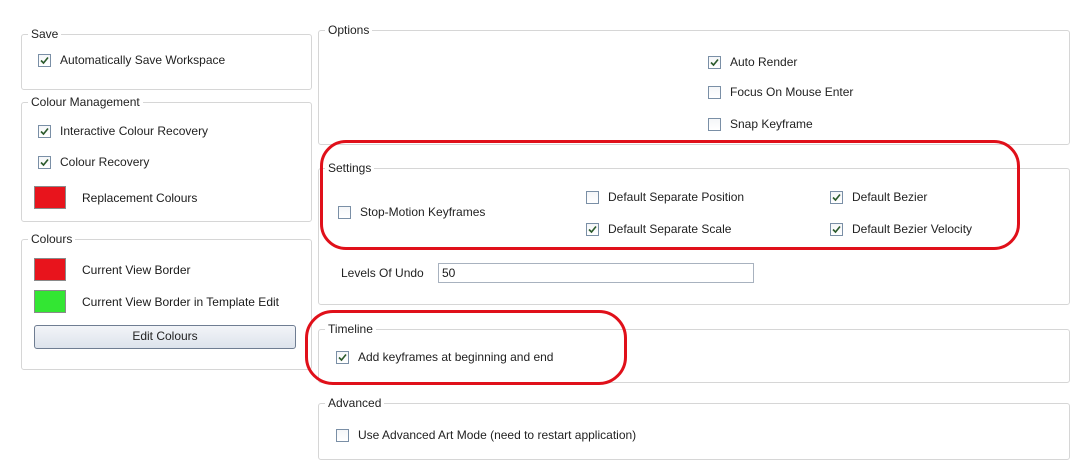  I want to click on levels-of-undo-input: 50, so click(596, 273).